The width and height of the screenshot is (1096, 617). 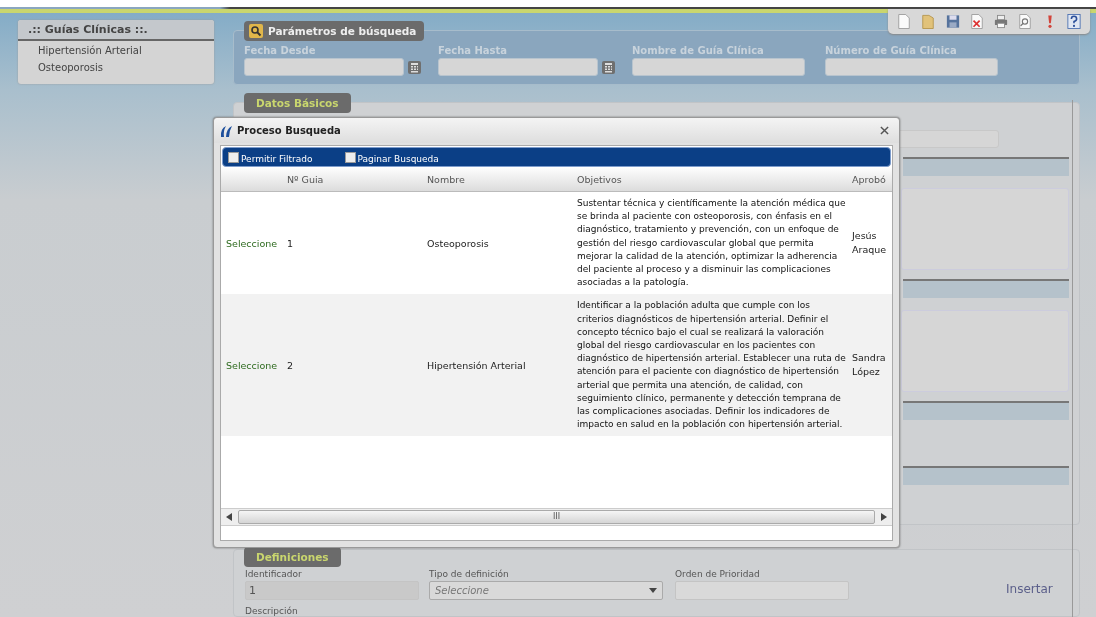 What do you see at coordinates (229, 517) in the screenshot?
I see `left-arrow-icon` at bounding box center [229, 517].